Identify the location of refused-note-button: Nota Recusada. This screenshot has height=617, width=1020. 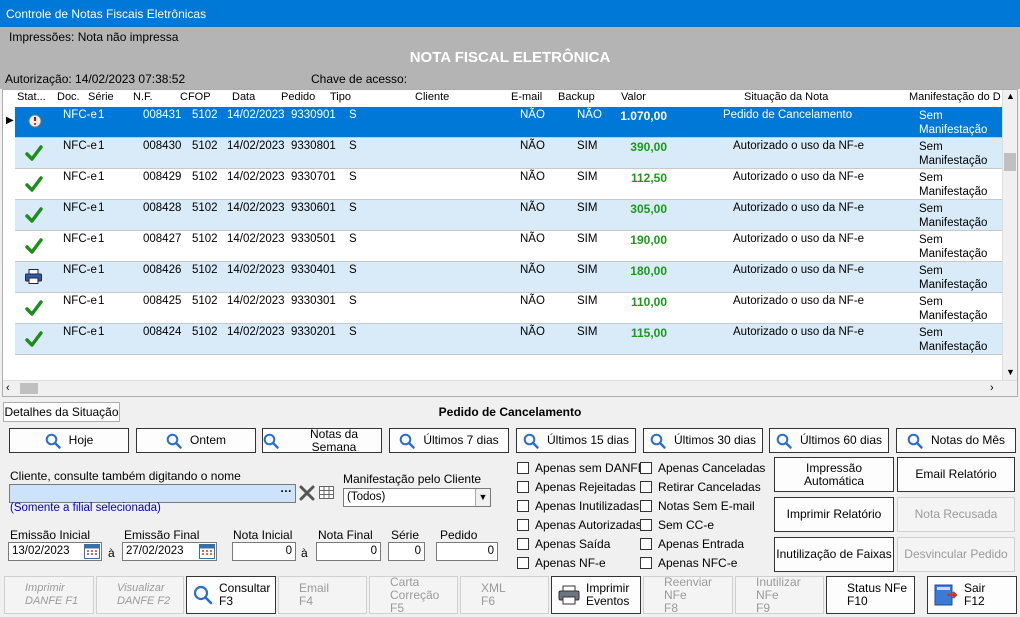
(956, 514).